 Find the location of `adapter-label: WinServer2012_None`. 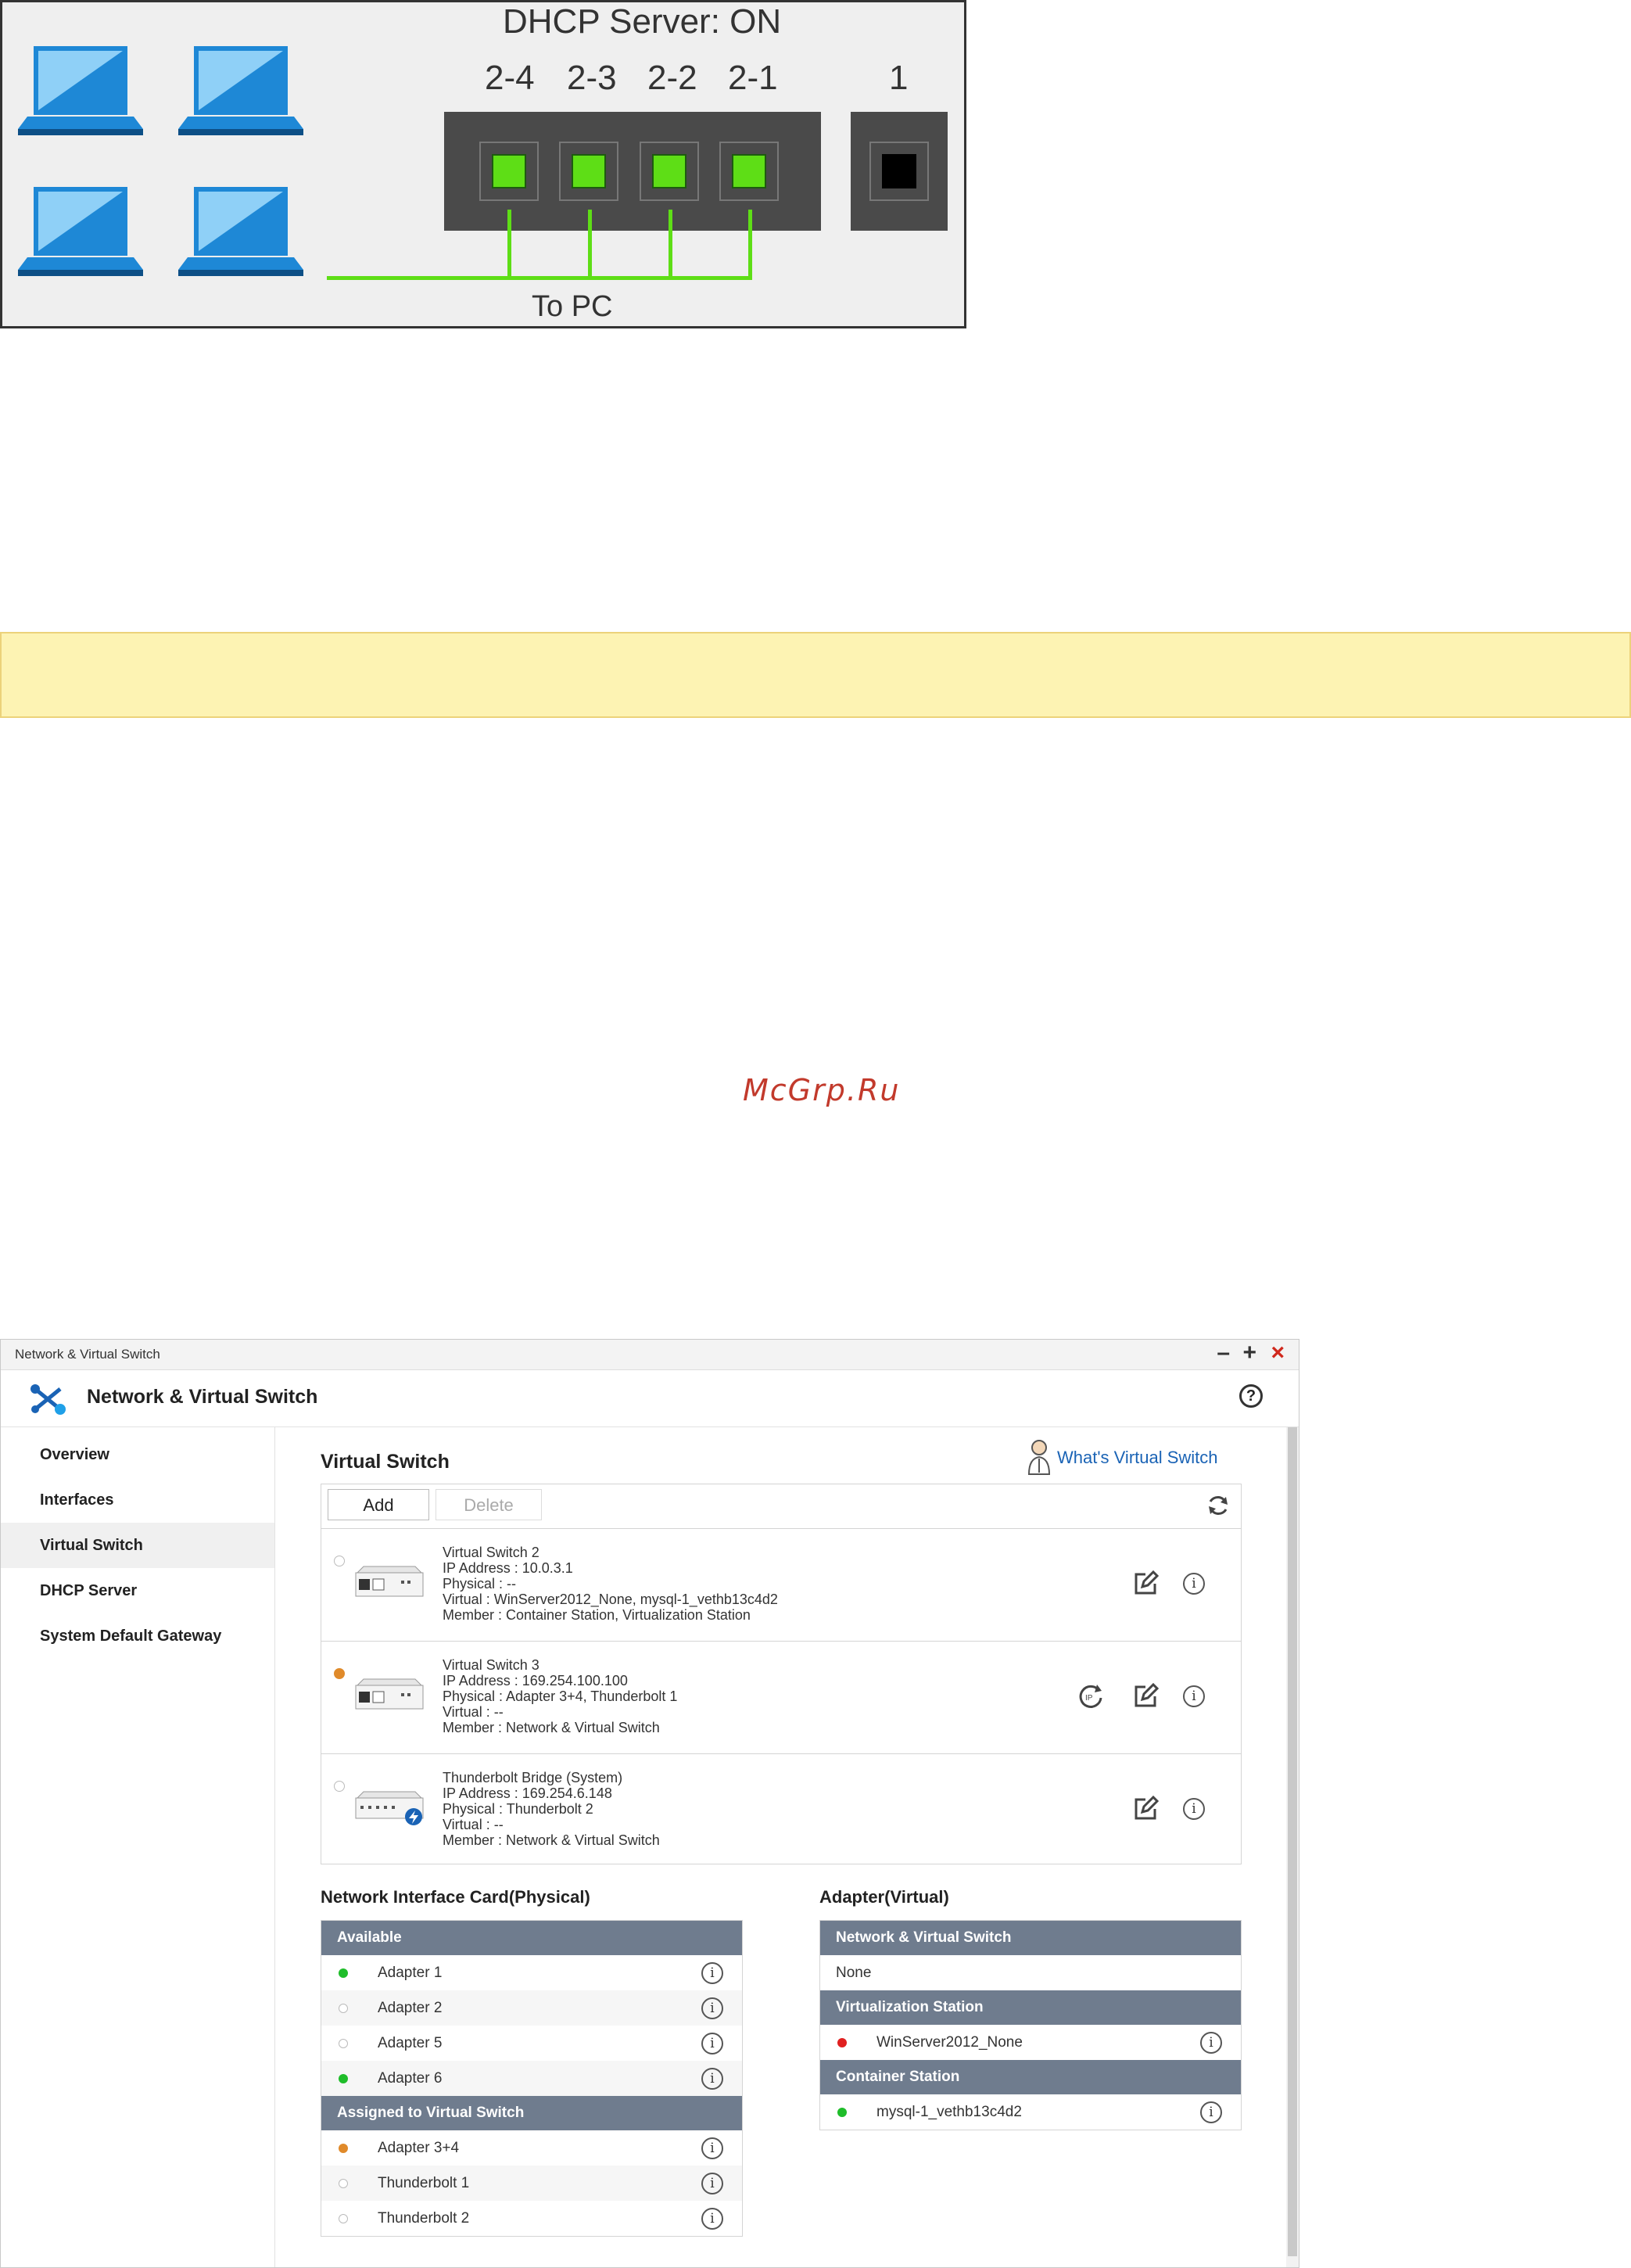

adapter-label: WinServer2012_None is located at coordinates (949, 2042).